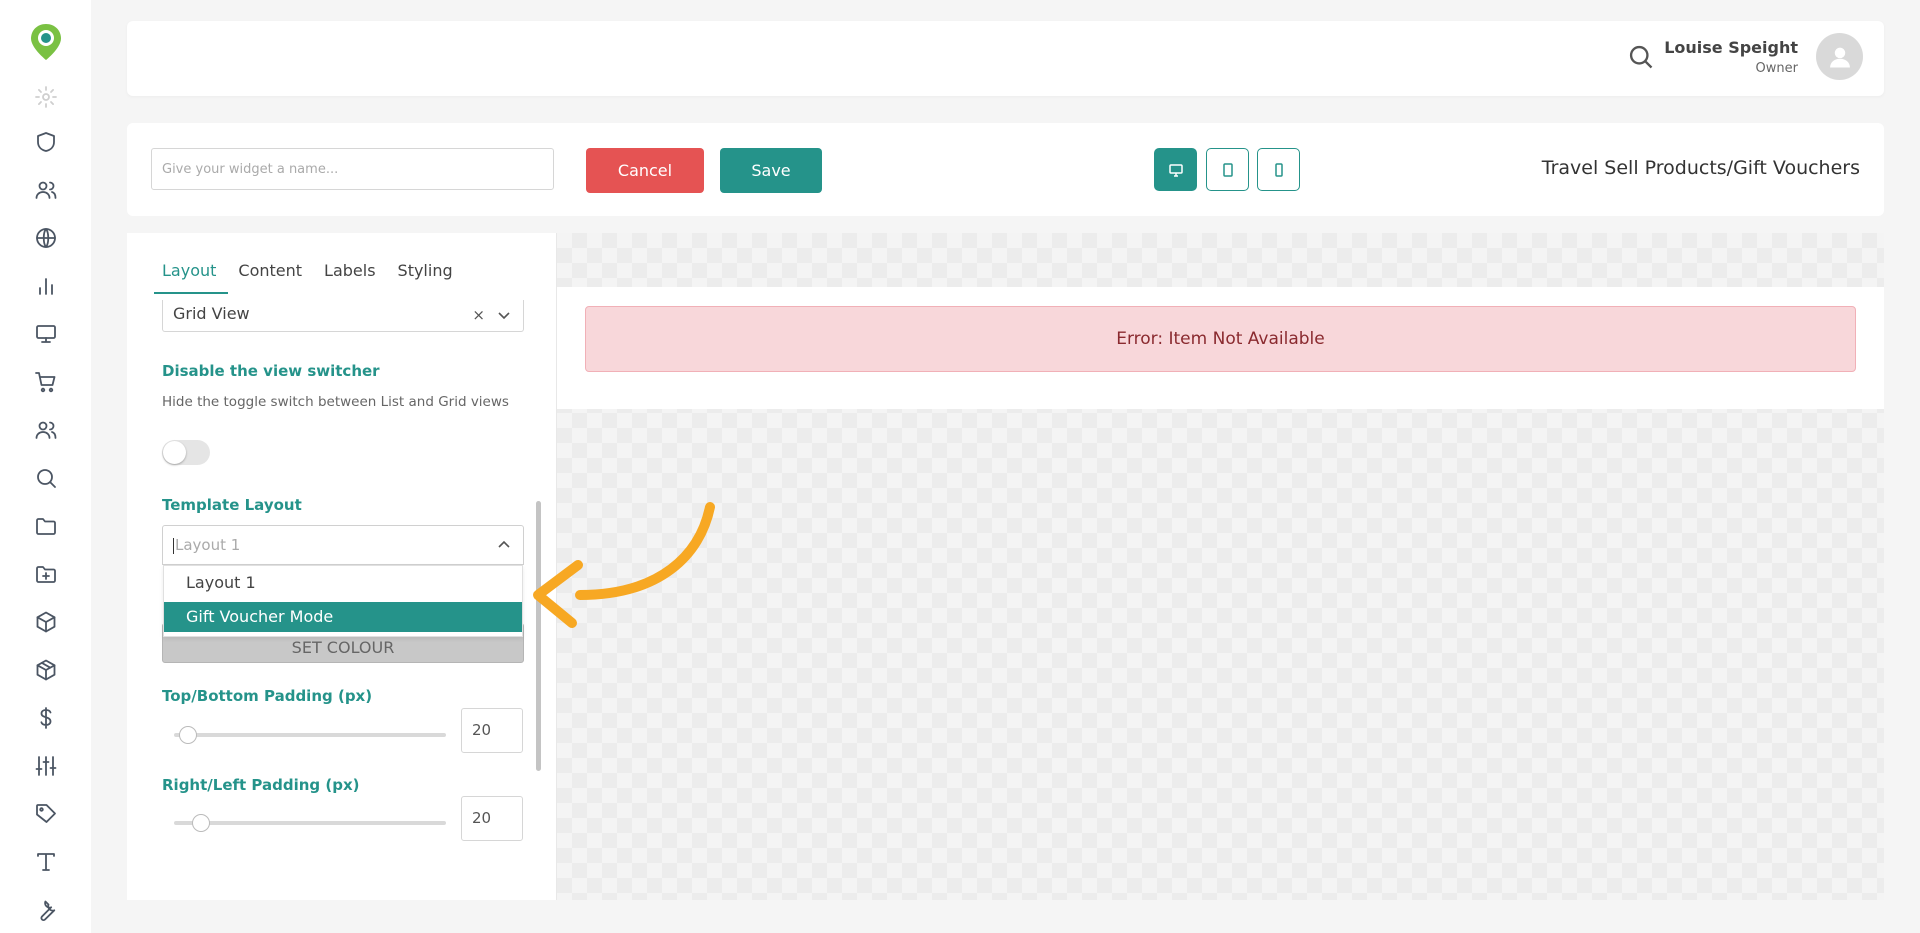 The height and width of the screenshot is (933, 1920). Describe the element at coordinates (174, 452) in the screenshot. I see `toggle-knob` at that location.